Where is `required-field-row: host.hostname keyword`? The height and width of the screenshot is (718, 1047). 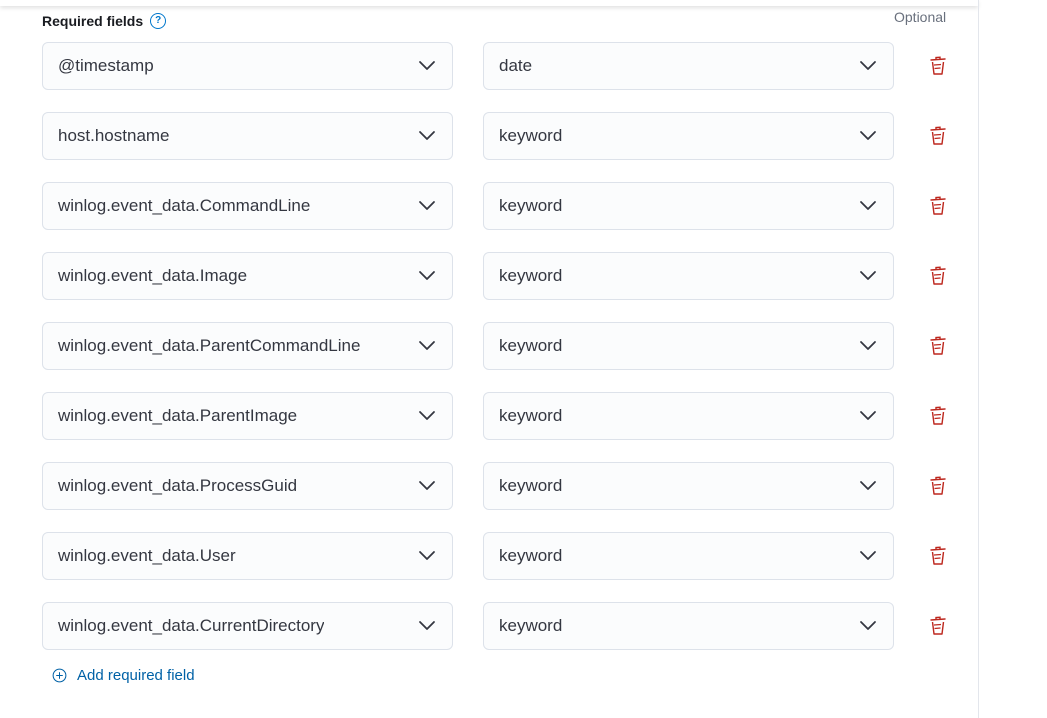 required-field-row: host.hostname keyword is located at coordinates (497, 137).